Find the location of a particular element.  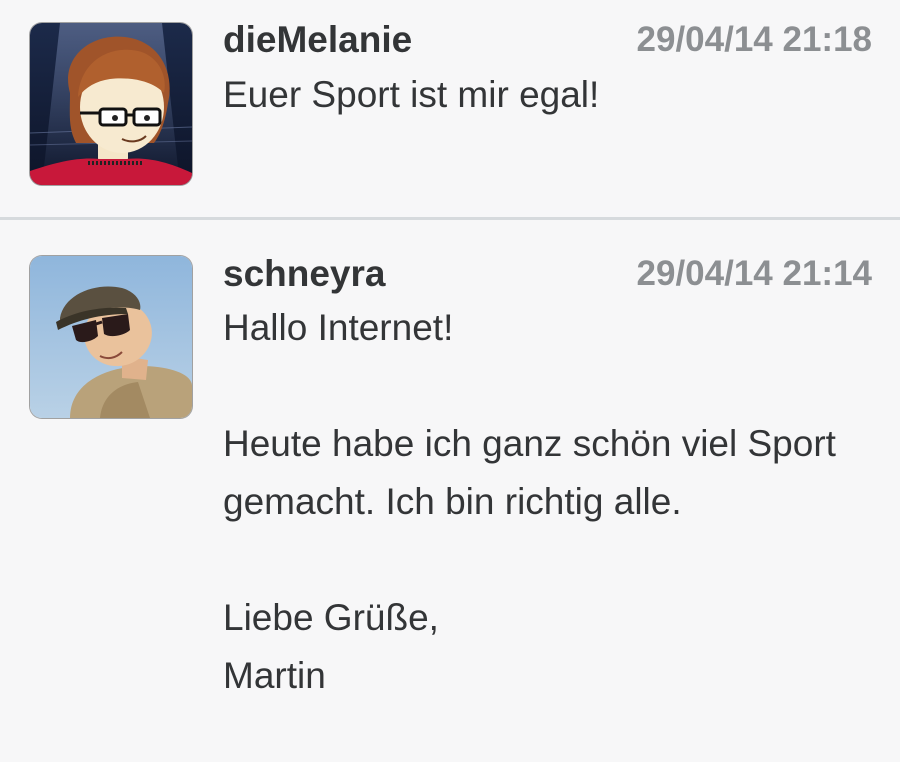

cartoon-woman-avatar-icon is located at coordinates (111, 104).